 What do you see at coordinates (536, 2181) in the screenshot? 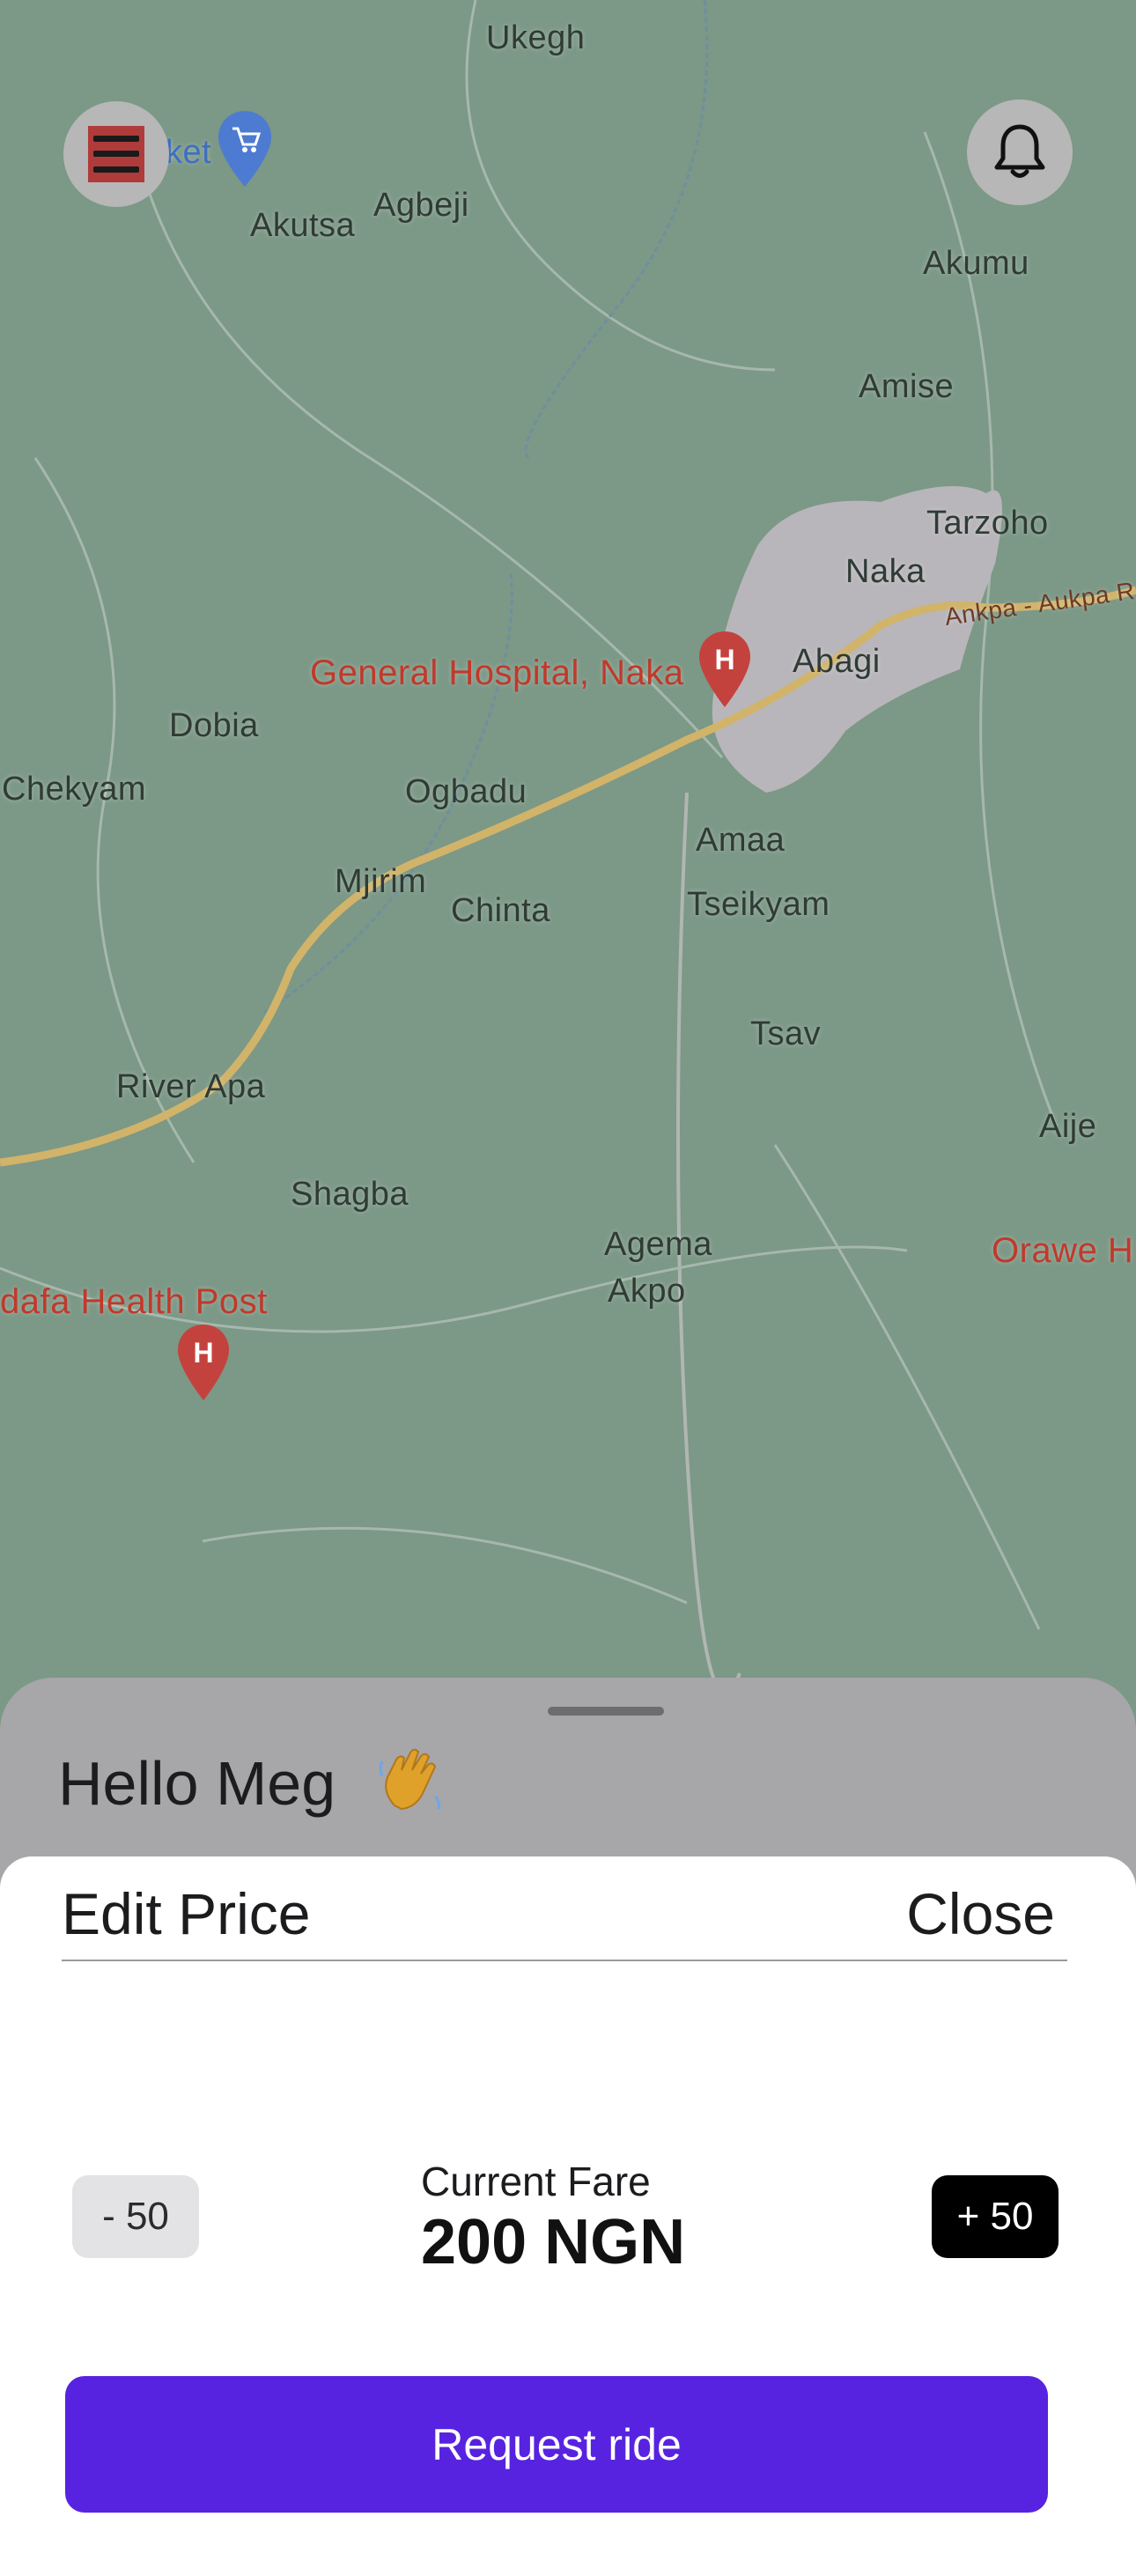
I see `current-fare-label: Current Fare` at bounding box center [536, 2181].